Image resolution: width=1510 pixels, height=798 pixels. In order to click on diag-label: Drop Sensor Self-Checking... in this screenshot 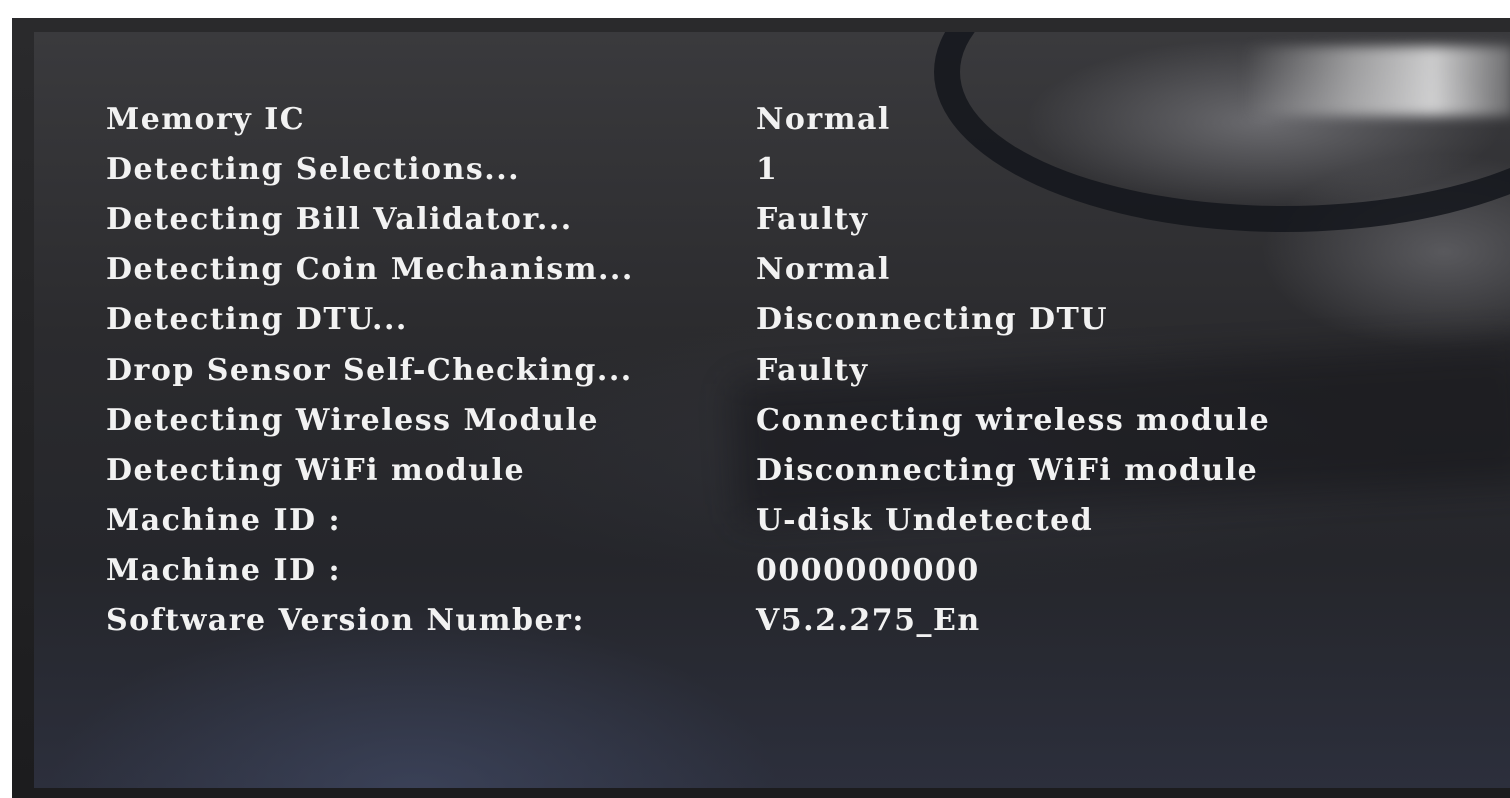, I will do `click(369, 370)`.